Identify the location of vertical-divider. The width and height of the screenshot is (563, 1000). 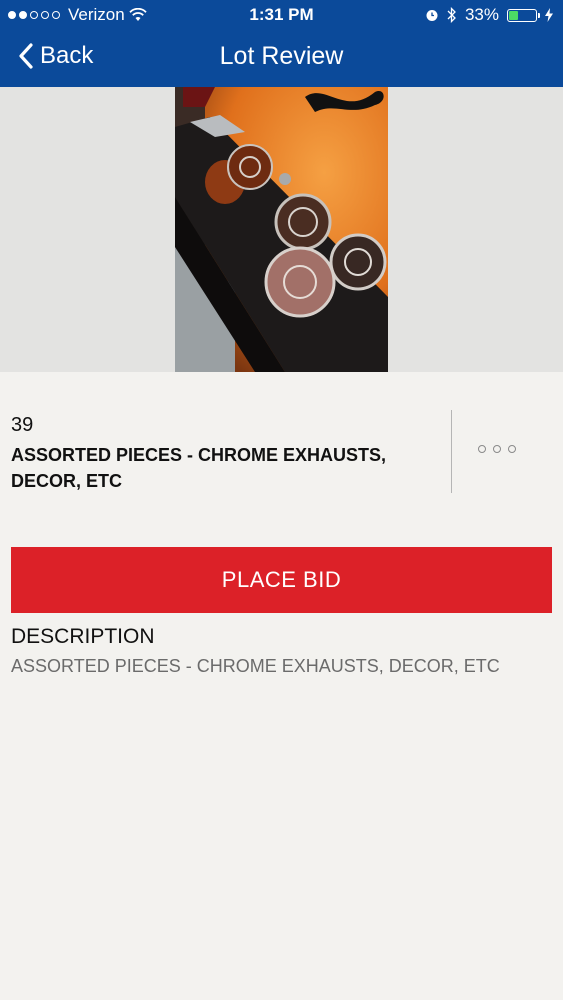
(451, 451).